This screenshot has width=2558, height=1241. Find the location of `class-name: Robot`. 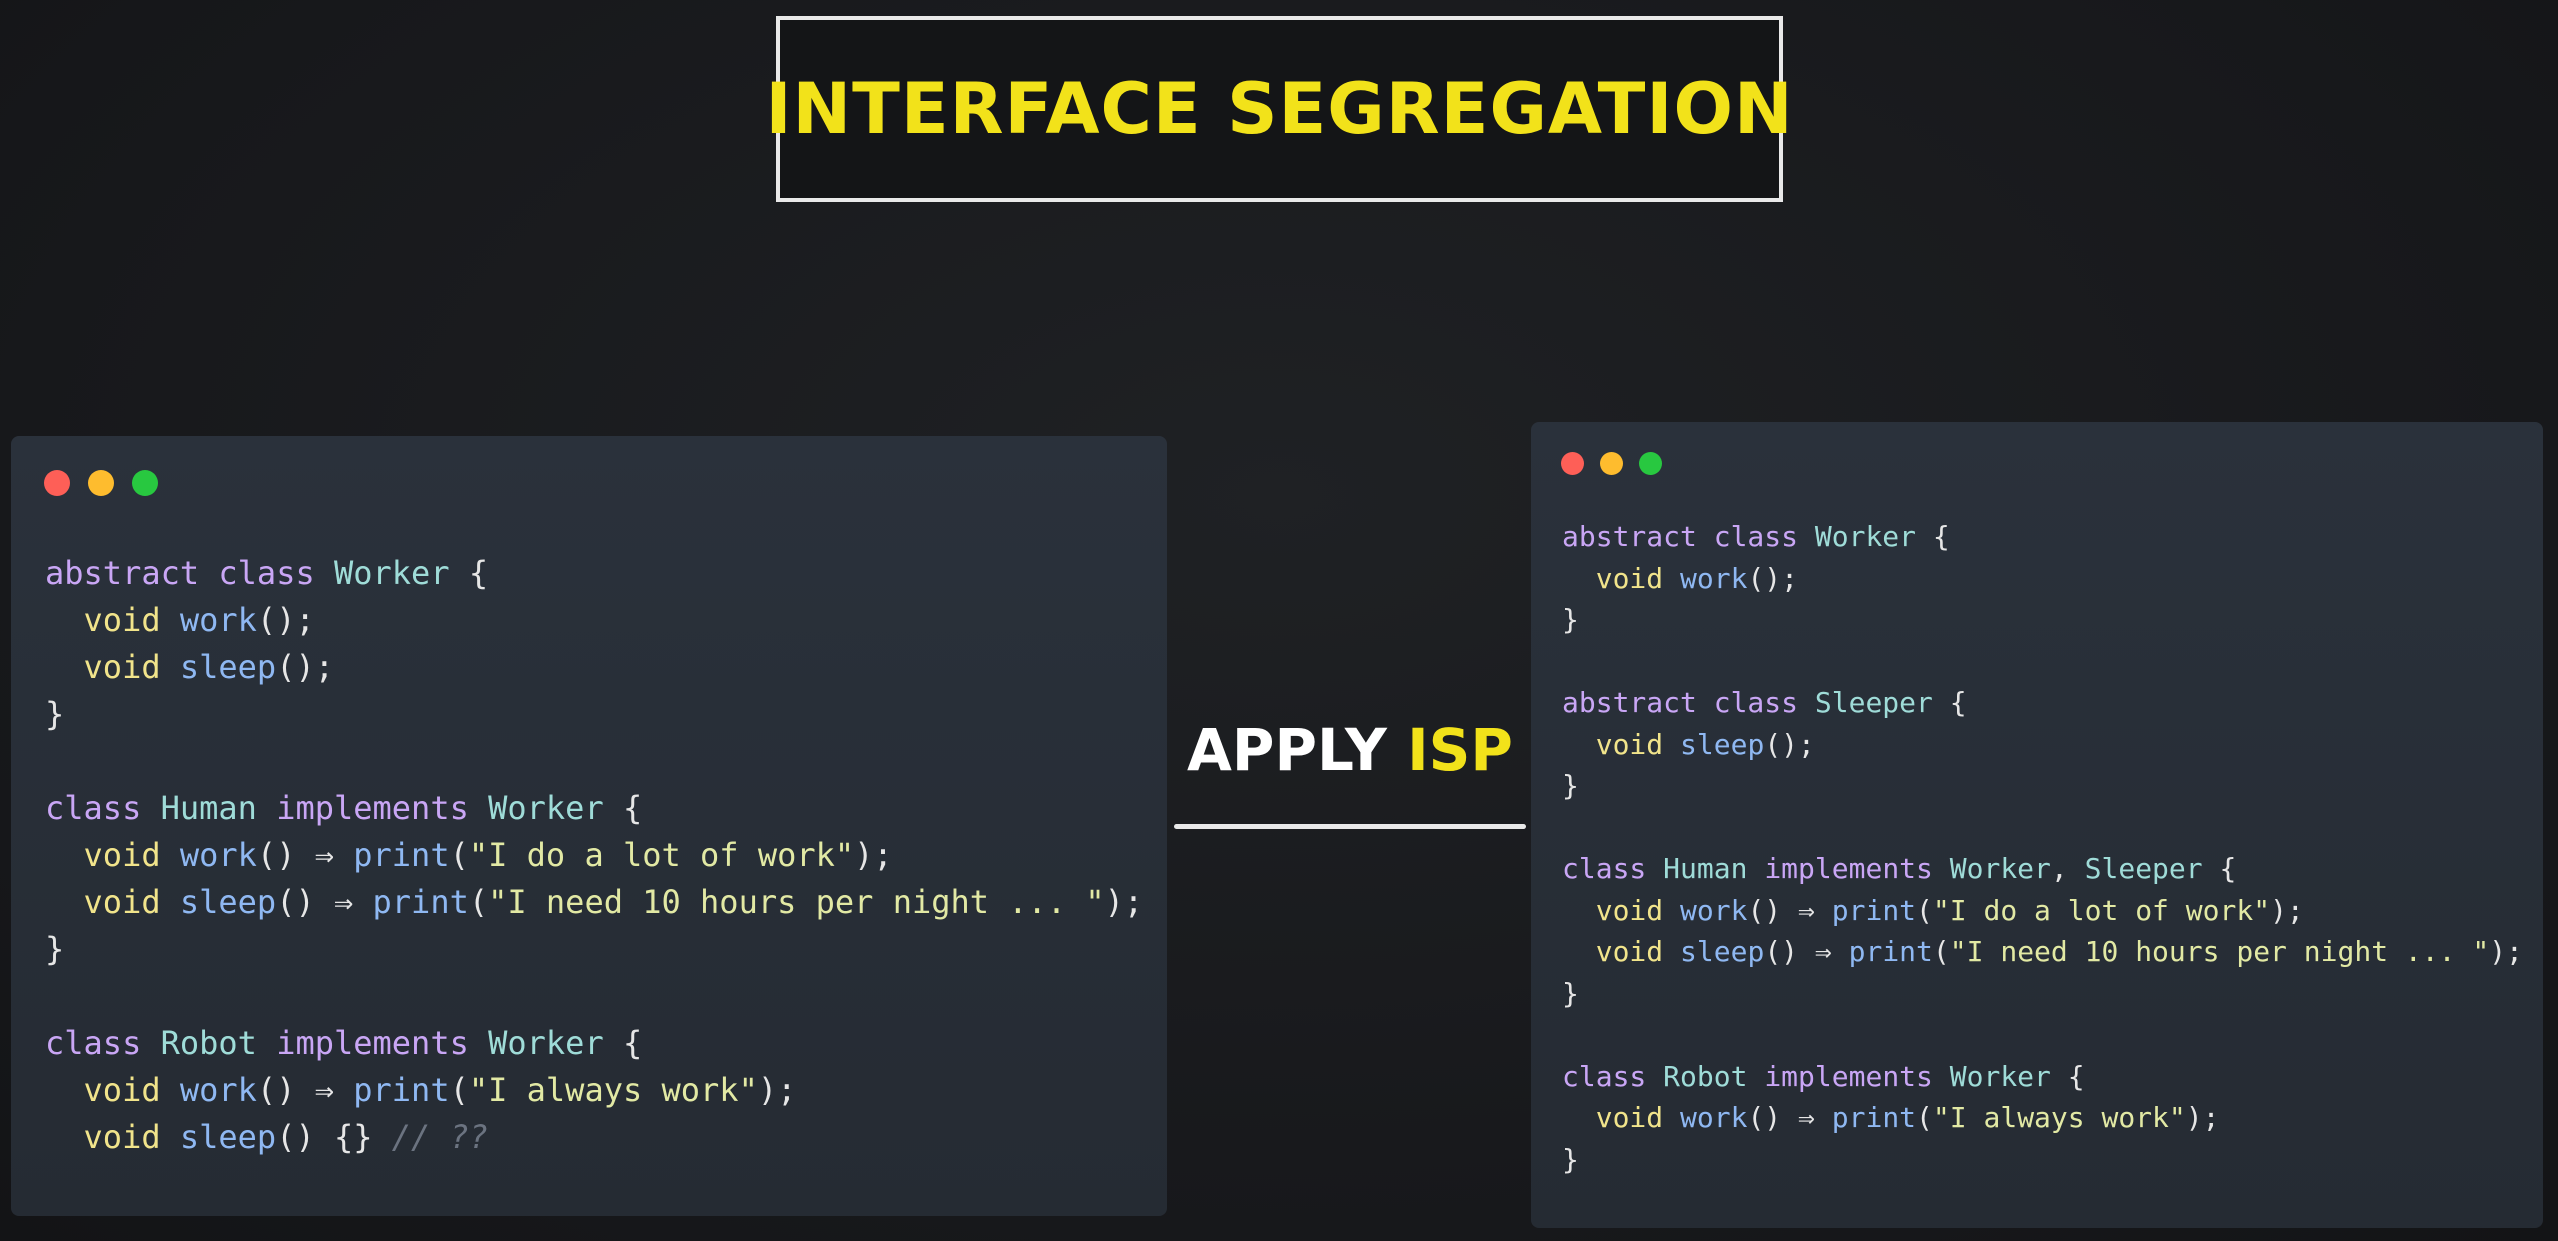

class-name: Robot is located at coordinates (1705, 1076).